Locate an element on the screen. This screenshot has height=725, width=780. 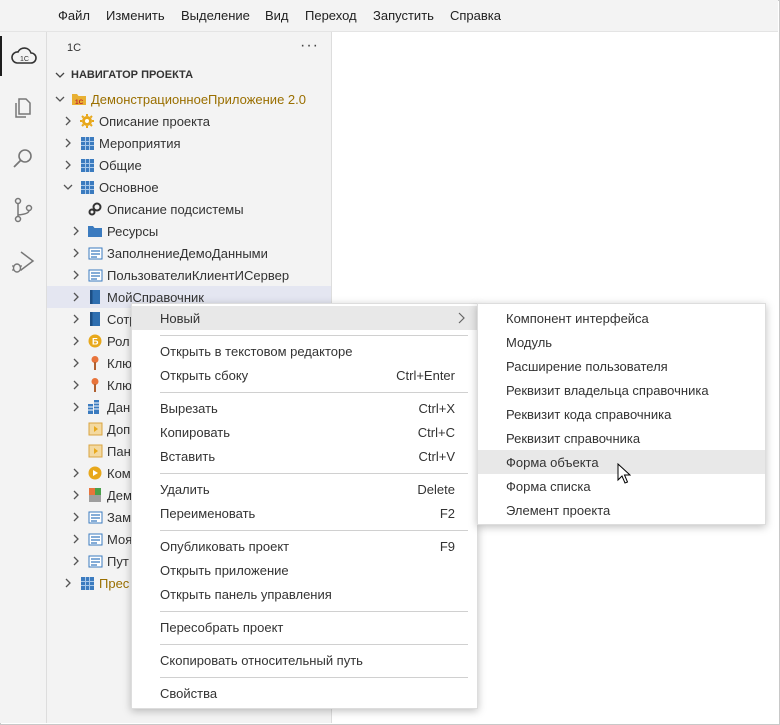
chart-icon is located at coordinates (95, 495).